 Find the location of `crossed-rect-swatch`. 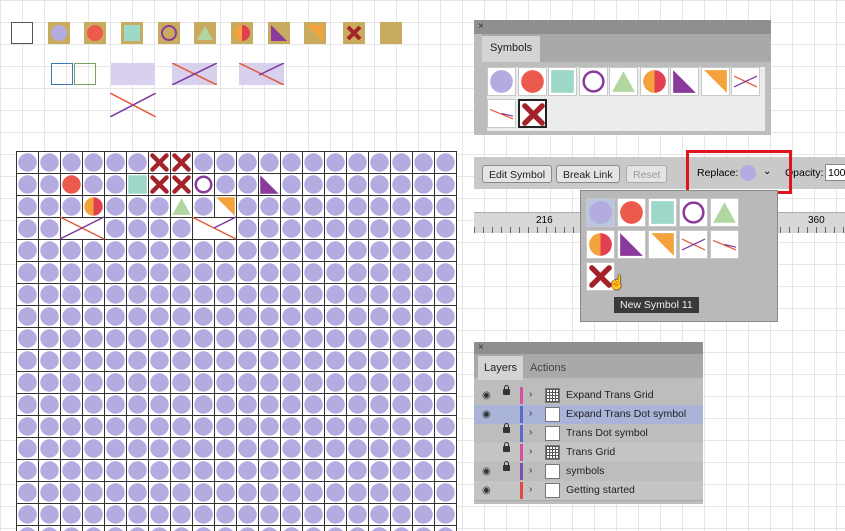

crossed-rect-swatch is located at coordinates (194, 74).